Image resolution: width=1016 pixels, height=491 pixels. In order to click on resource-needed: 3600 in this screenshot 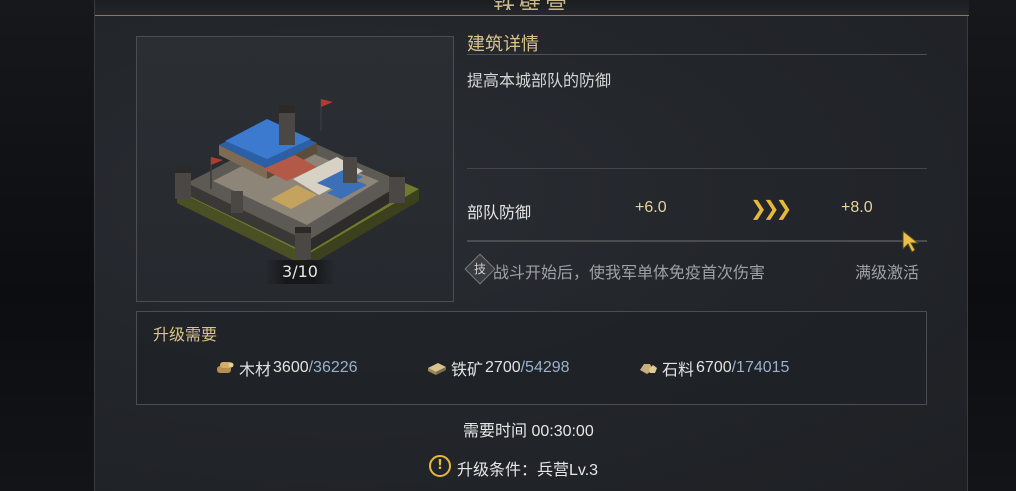, I will do `click(291, 367)`.